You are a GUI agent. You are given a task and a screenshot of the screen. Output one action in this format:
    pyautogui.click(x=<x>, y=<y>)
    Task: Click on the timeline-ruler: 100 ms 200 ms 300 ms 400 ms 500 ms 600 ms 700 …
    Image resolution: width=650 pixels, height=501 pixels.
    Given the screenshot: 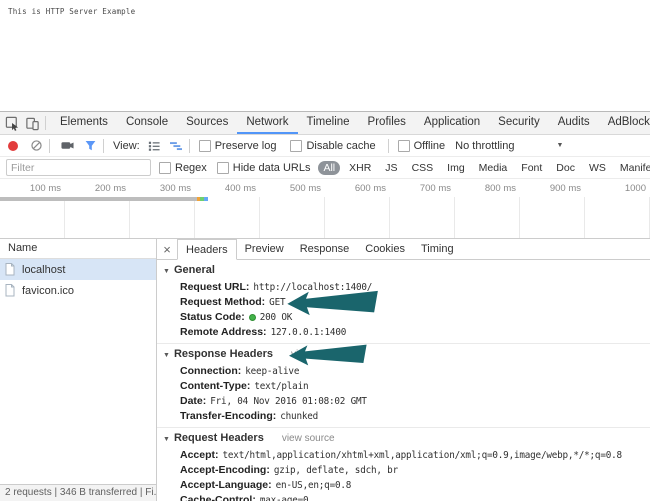 What is the action you would take?
    pyautogui.click(x=325, y=188)
    